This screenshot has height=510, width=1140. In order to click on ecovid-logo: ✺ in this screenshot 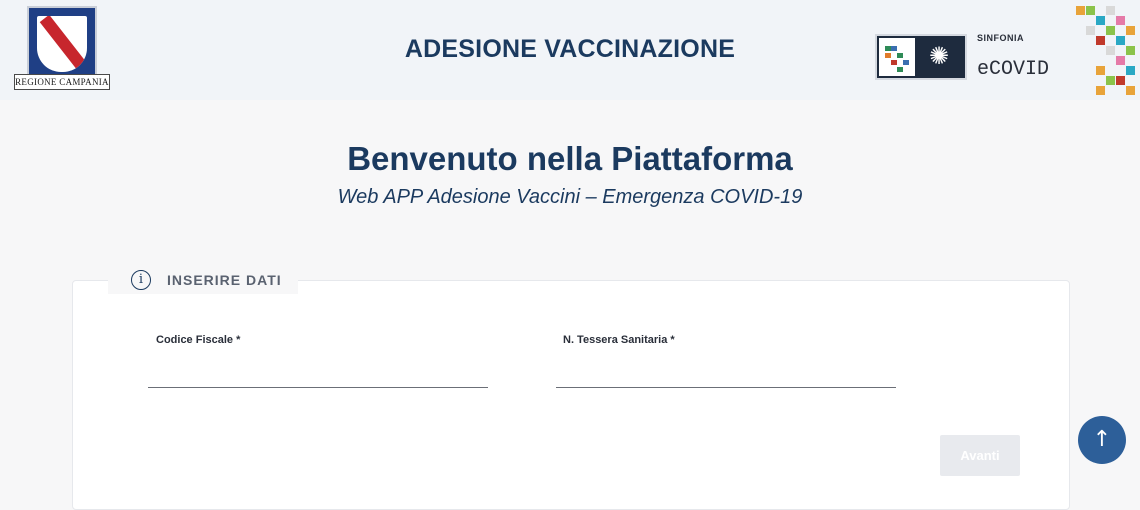, I will do `click(921, 57)`.